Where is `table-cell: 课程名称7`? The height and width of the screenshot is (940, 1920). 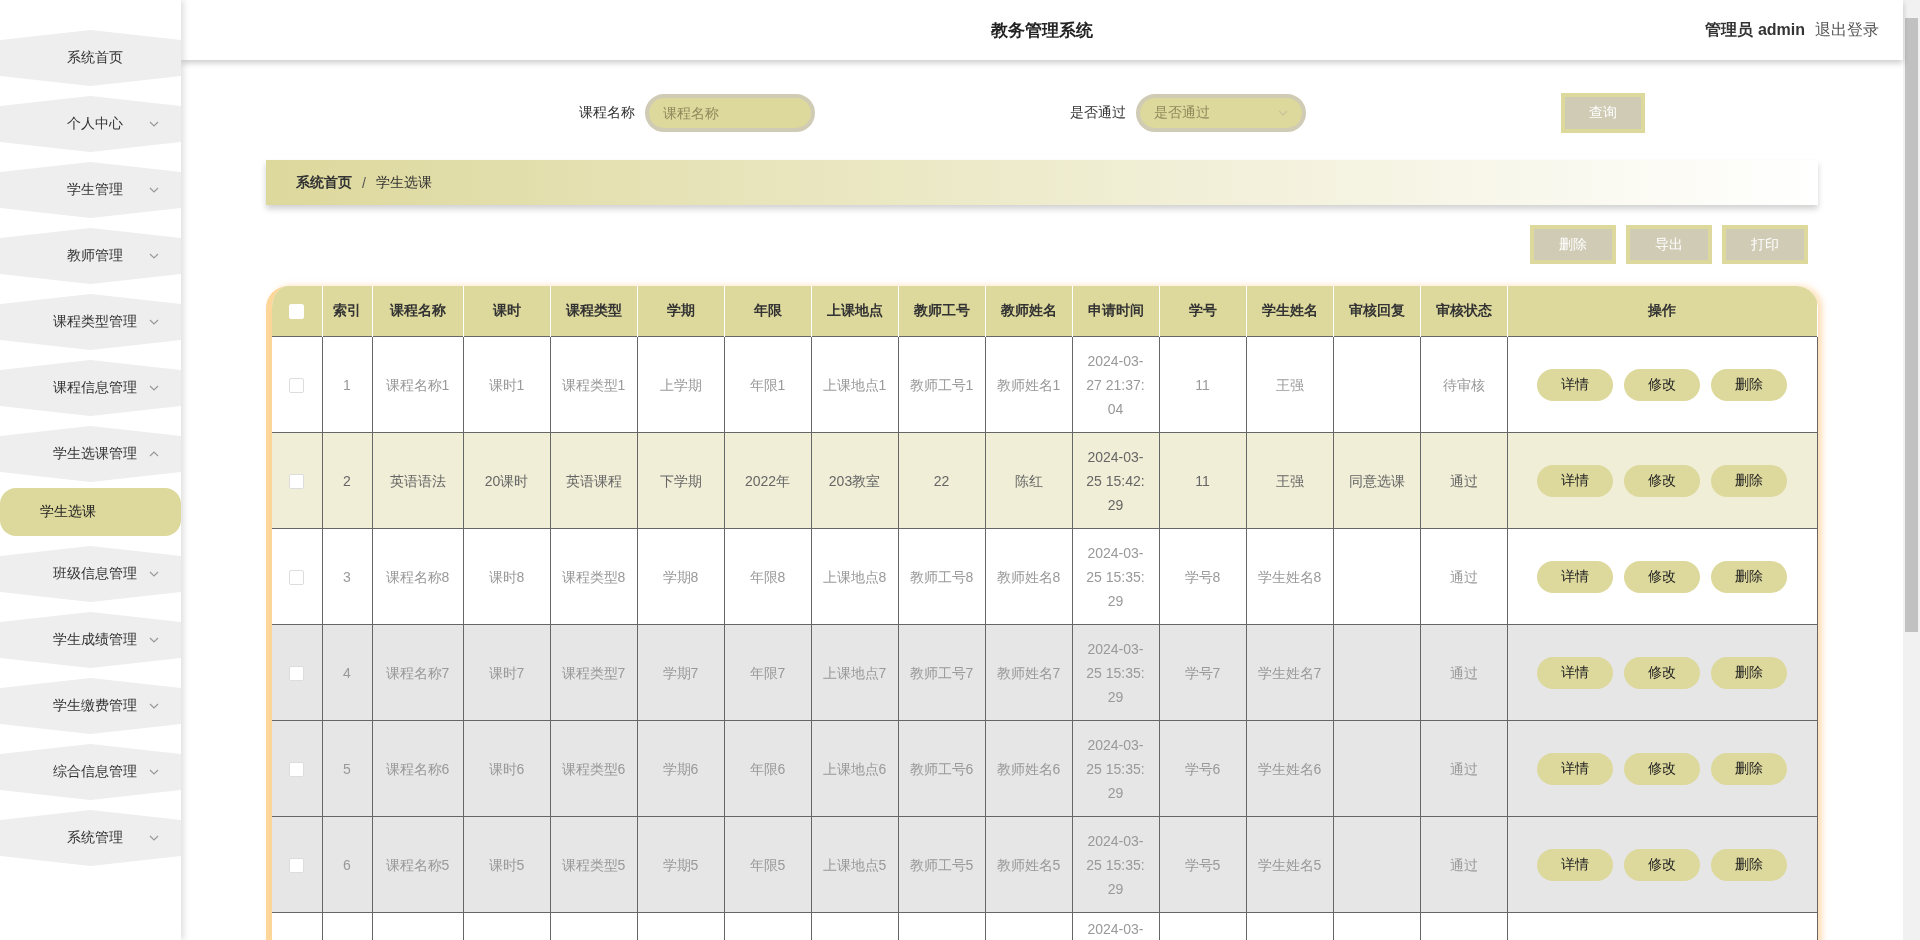 table-cell: 课程名称7 is located at coordinates (417, 672).